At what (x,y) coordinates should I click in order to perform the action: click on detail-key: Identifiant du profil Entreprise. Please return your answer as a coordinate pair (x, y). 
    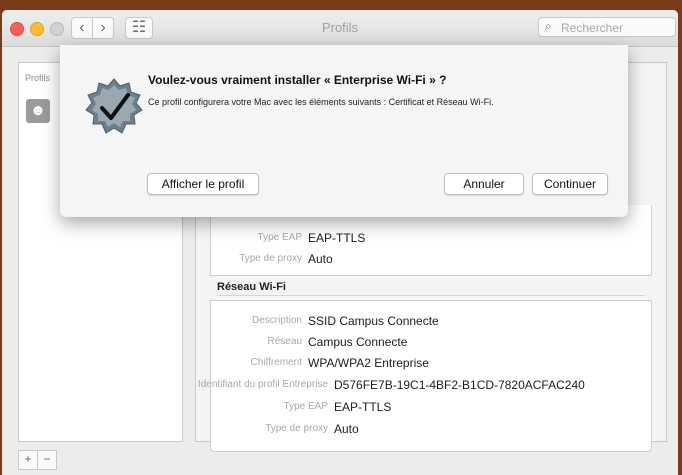
    Looking at the image, I should click on (262, 384).